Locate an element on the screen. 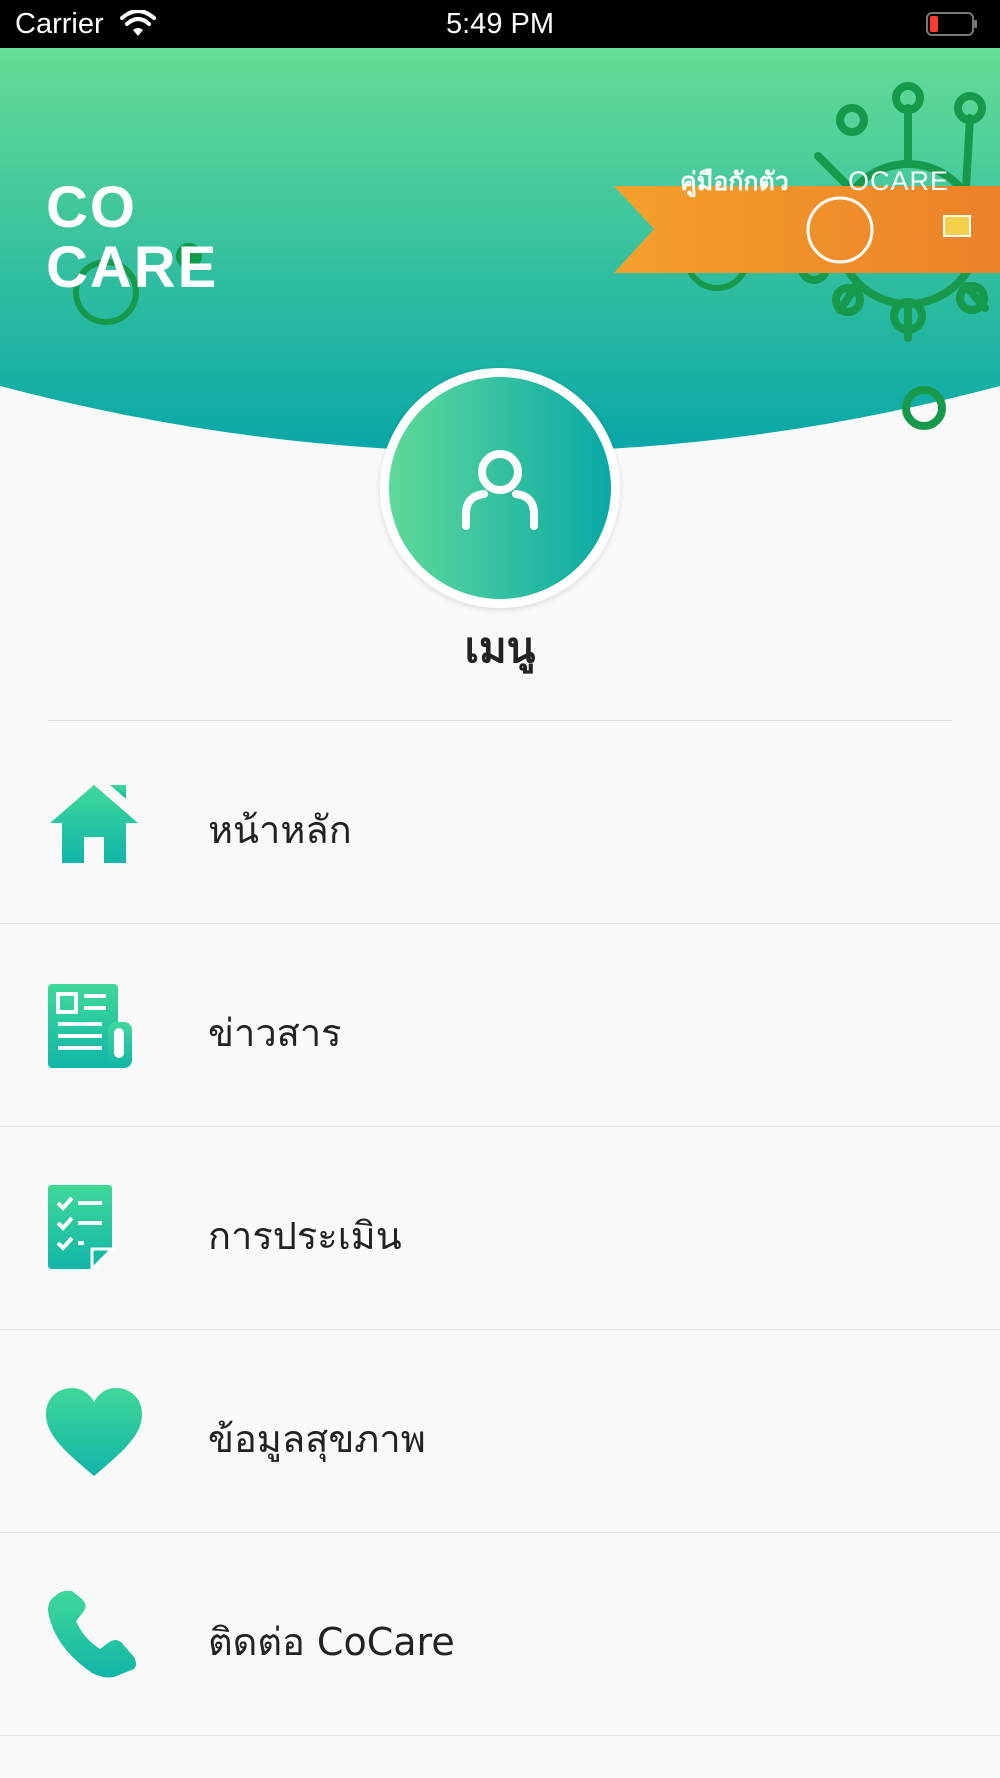 This screenshot has width=1000, height=1778. avatar-circle is located at coordinates (500, 488).